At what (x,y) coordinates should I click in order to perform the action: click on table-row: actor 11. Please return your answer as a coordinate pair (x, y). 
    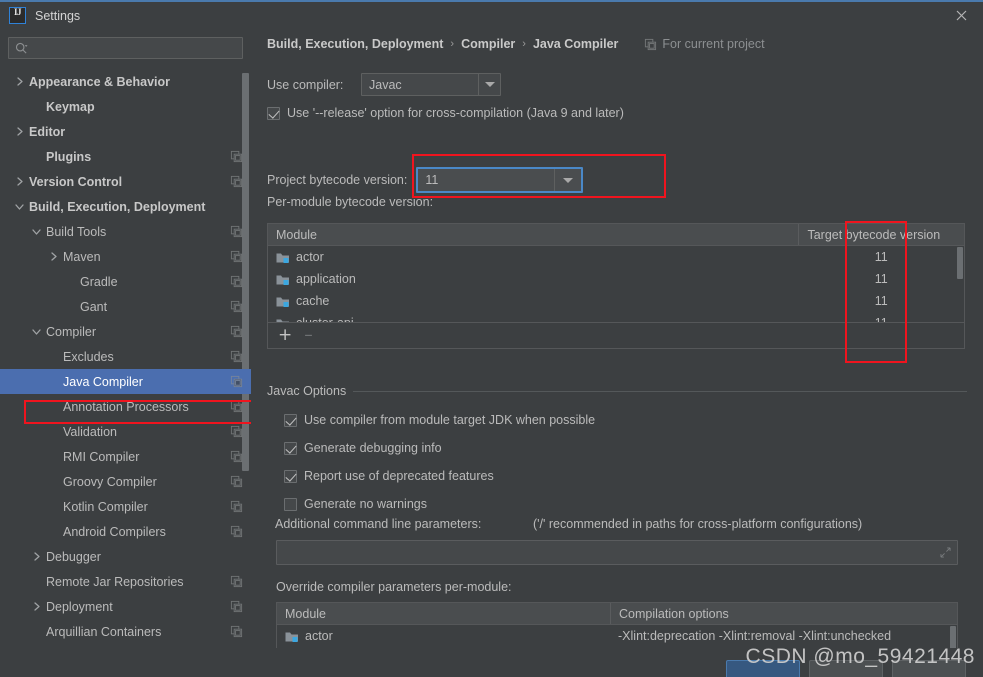
    Looking at the image, I should click on (616, 257).